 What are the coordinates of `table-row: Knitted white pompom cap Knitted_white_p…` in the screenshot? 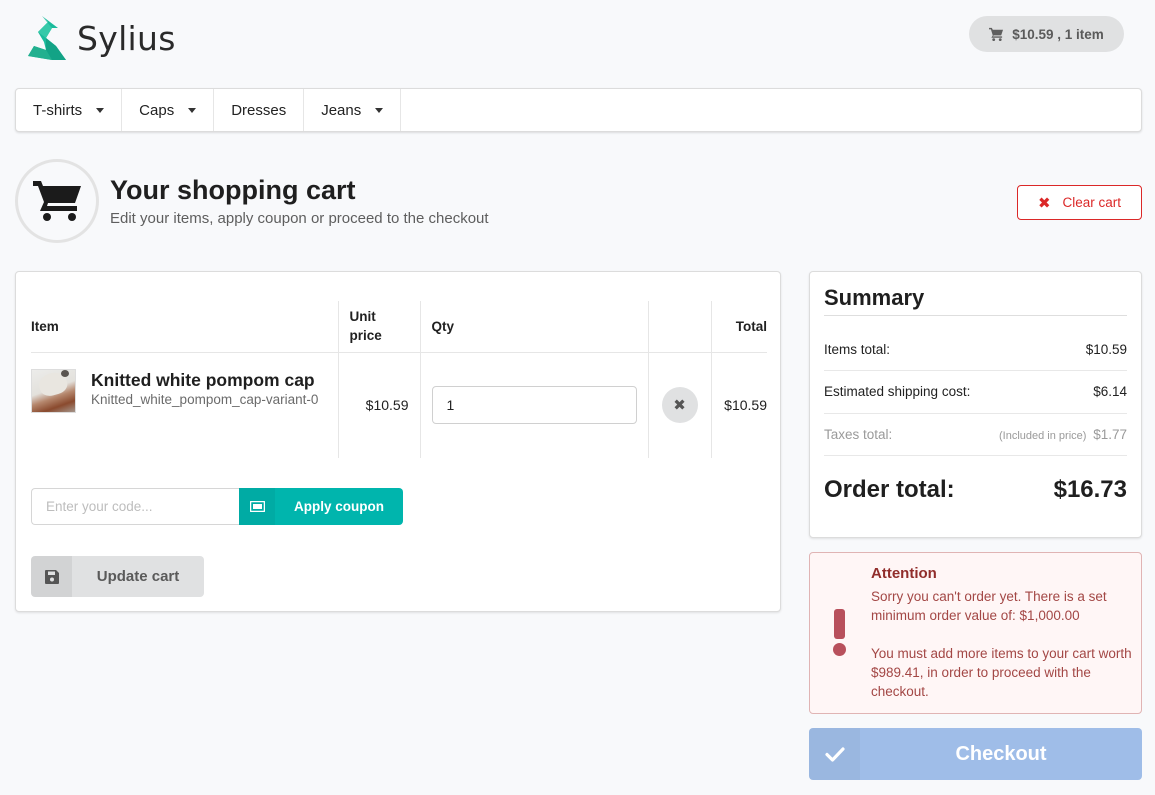 It's located at (399, 405).